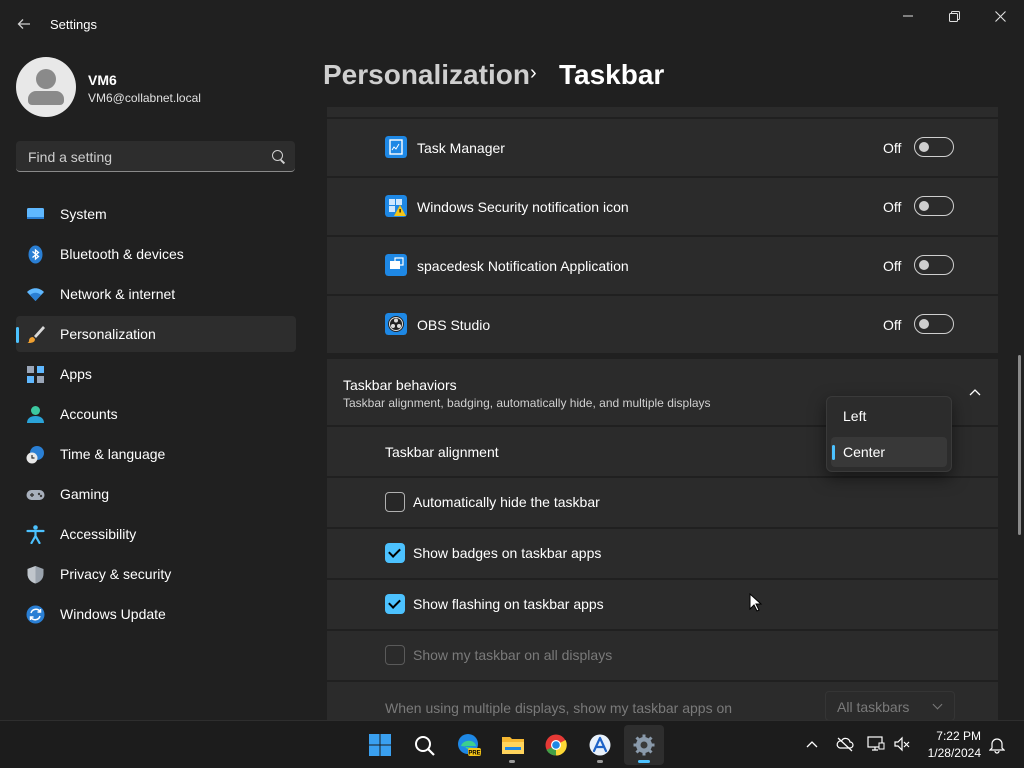  I want to click on spacedesk-toggle, so click(934, 265).